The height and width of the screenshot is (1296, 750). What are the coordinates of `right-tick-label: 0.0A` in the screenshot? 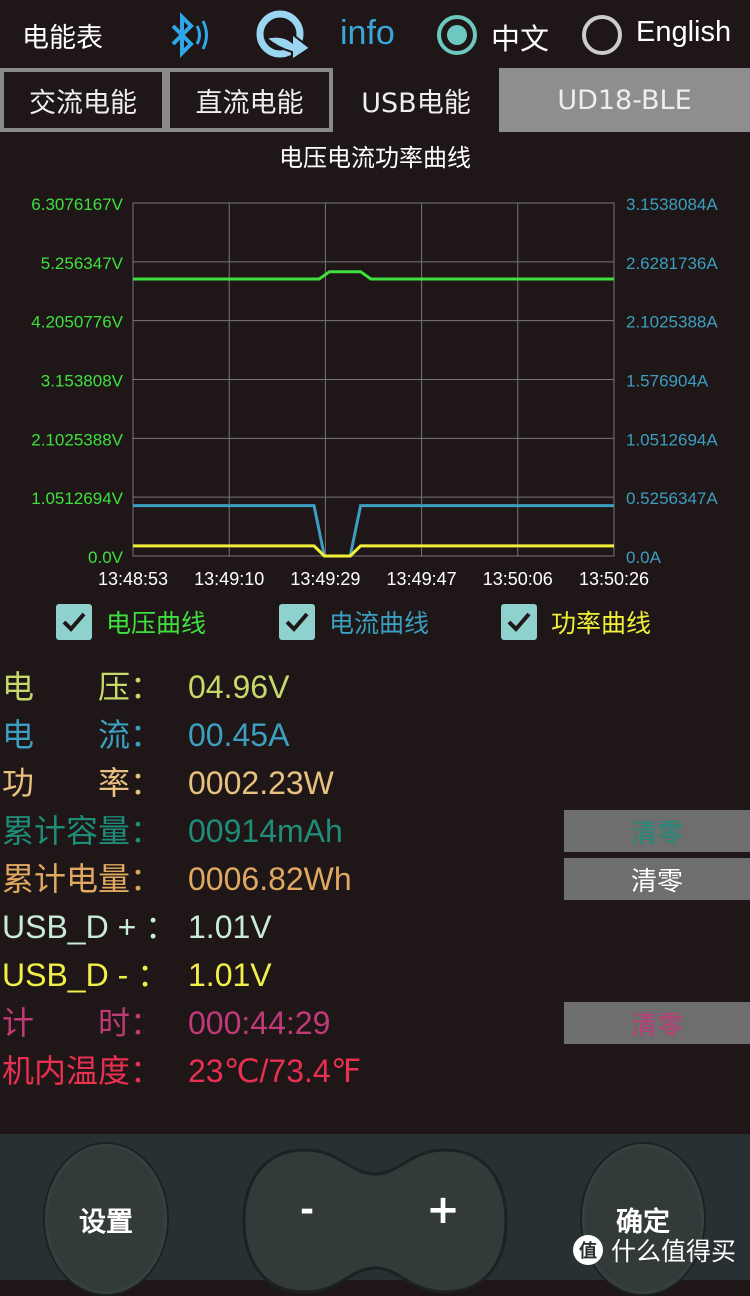 It's located at (644, 557).